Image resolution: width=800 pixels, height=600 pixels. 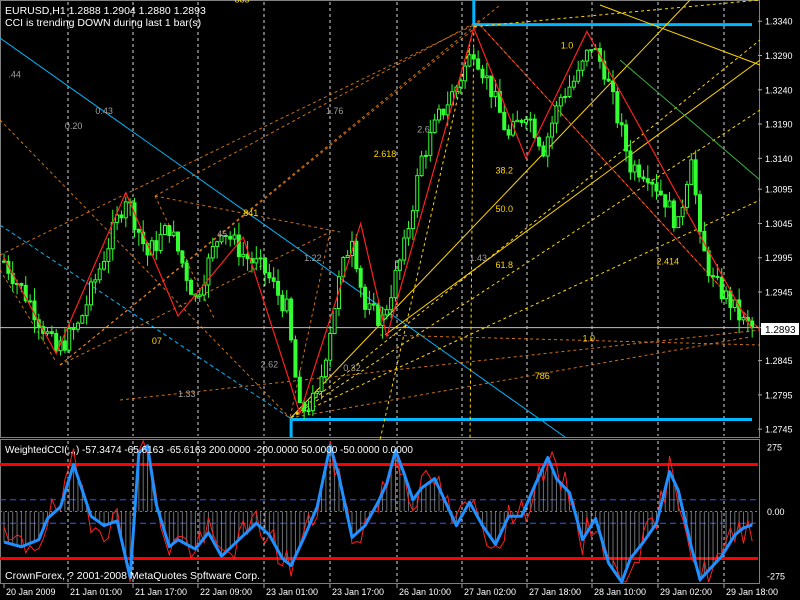 I want to click on fib-label: 50.0, so click(x=505, y=209).